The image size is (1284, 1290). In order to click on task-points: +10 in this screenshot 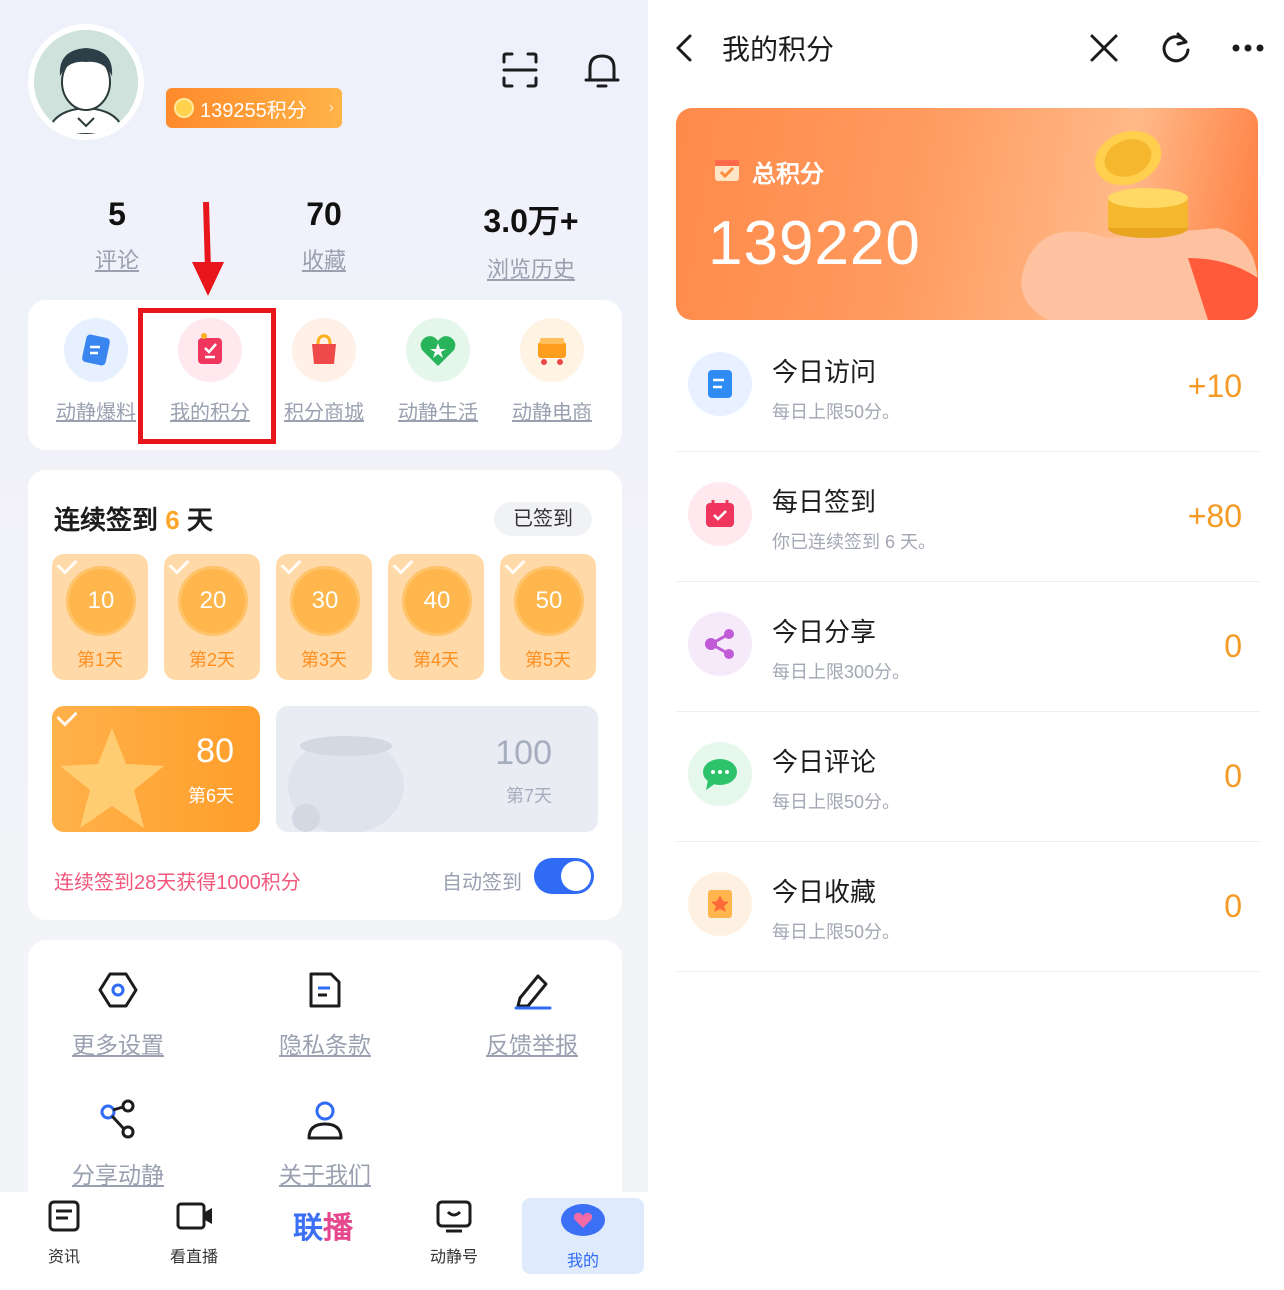, I will do `click(1214, 386)`.